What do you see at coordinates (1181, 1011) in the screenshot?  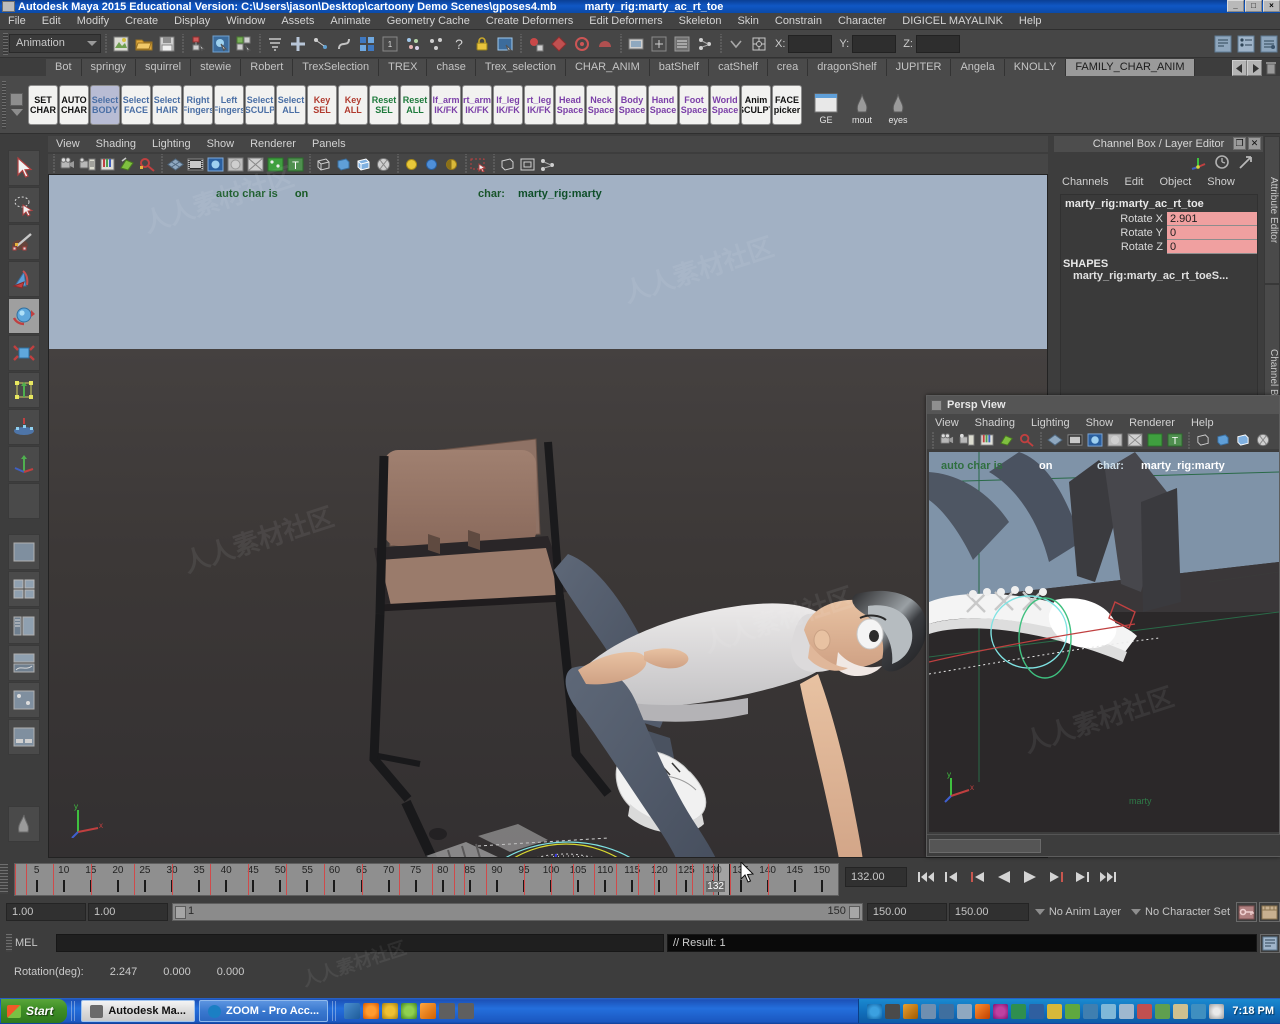 I see `tray-safely-remove-icon` at bounding box center [1181, 1011].